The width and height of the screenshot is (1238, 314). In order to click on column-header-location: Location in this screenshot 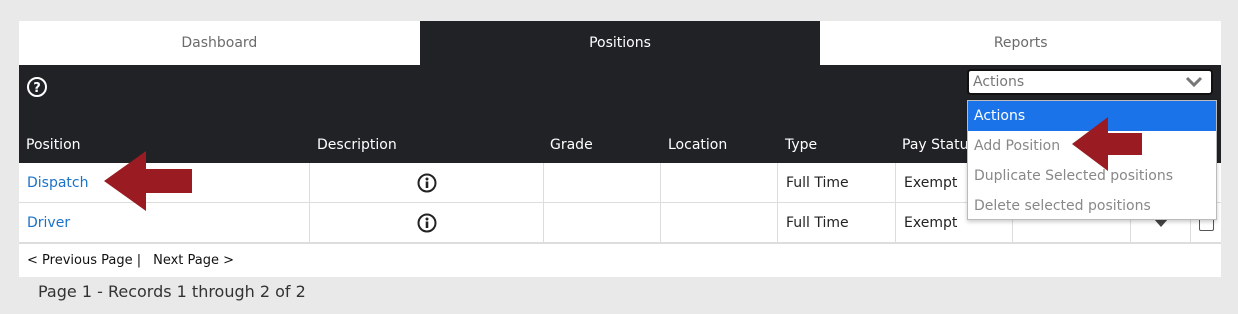, I will do `click(697, 145)`.